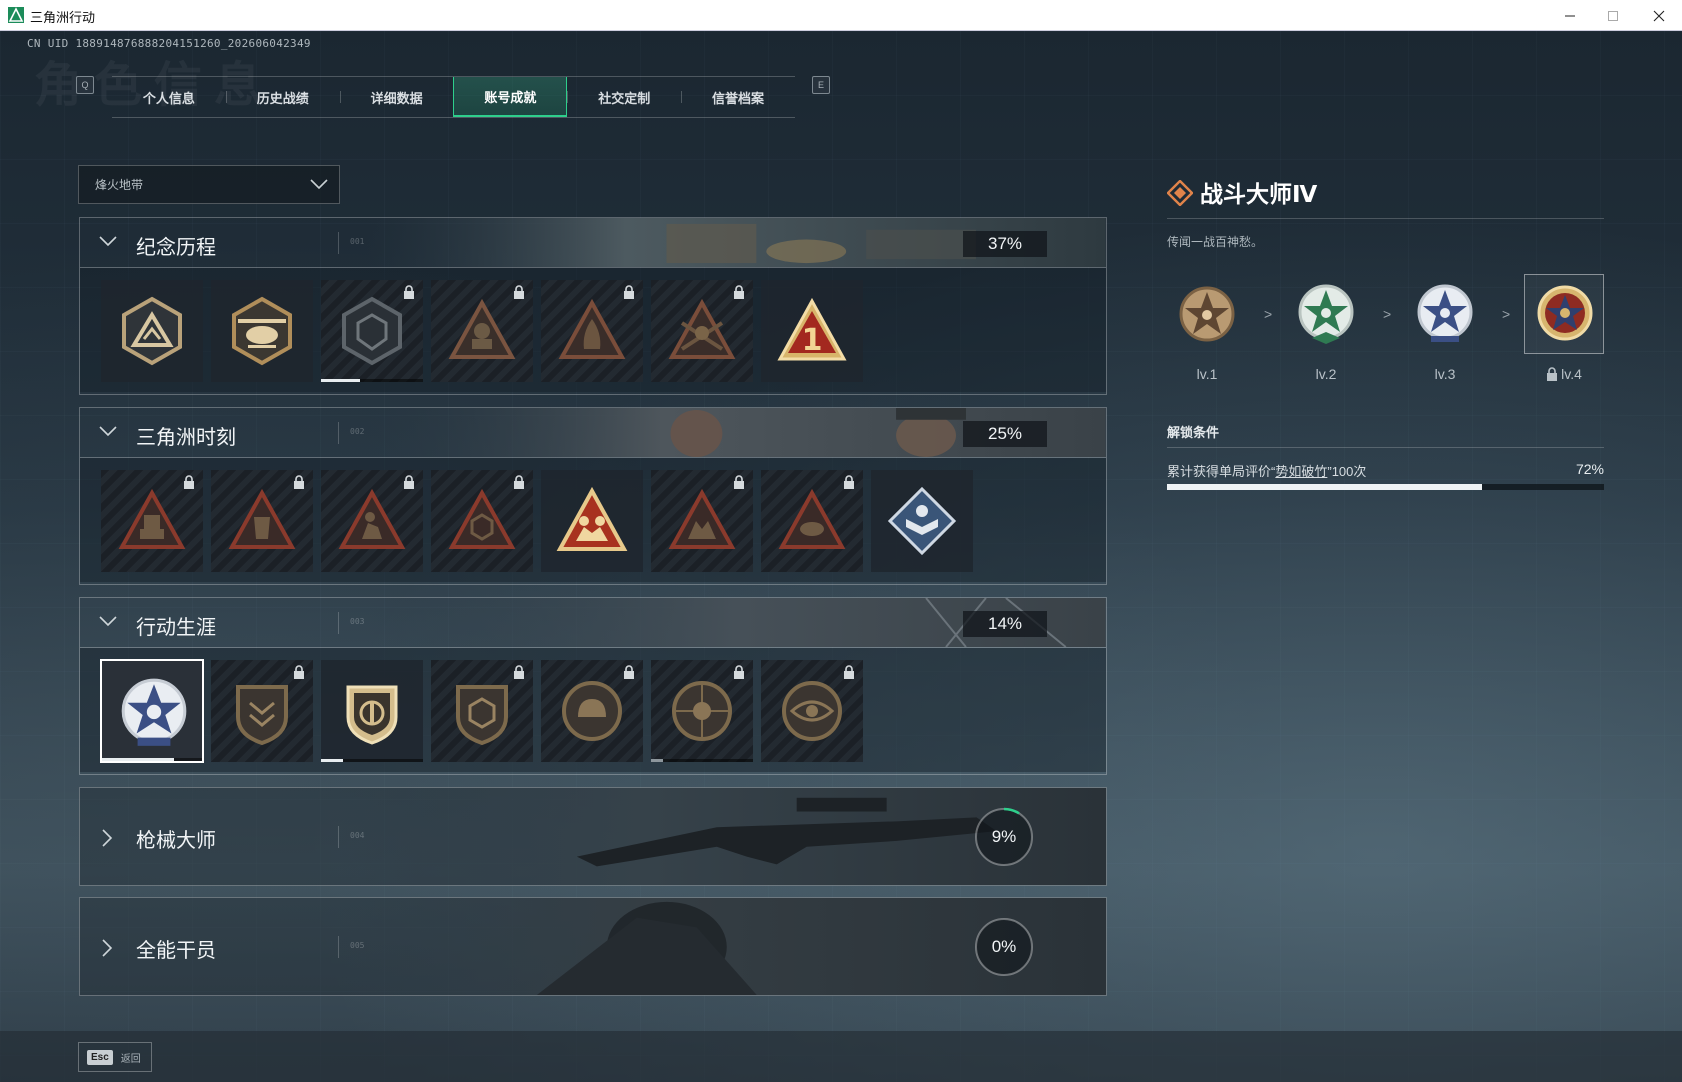 The image size is (1682, 1082). What do you see at coordinates (482, 715) in the screenshot?
I see `hex-shield-badge-icon` at bounding box center [482, 715].